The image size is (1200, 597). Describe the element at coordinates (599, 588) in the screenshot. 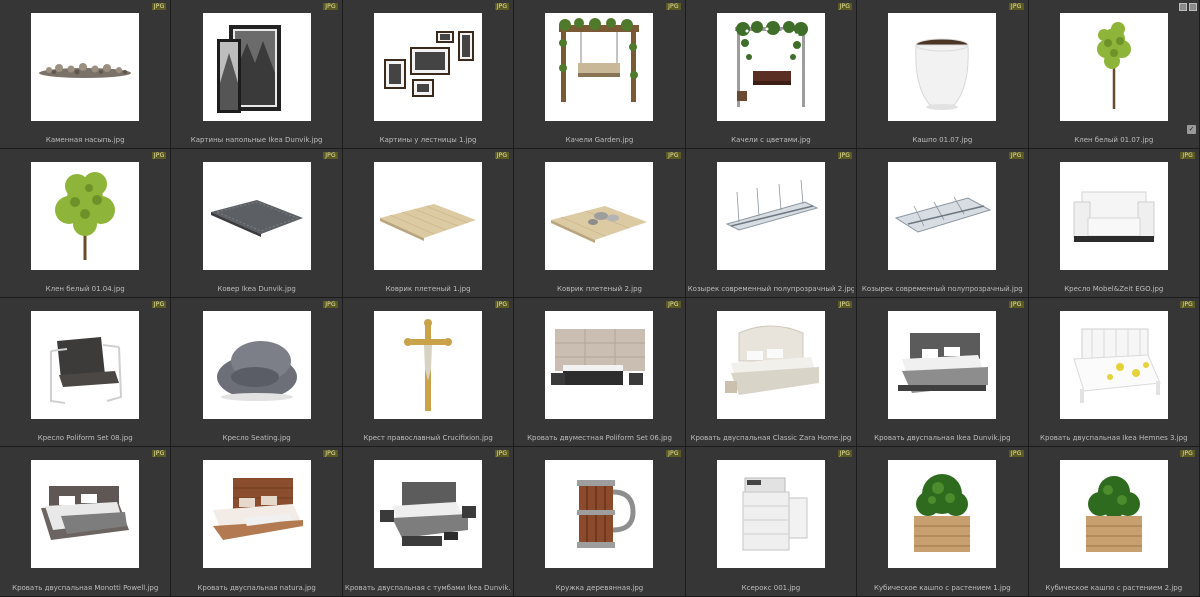

I see `file-name-label: Кружка деревянная.jpg` at that location.